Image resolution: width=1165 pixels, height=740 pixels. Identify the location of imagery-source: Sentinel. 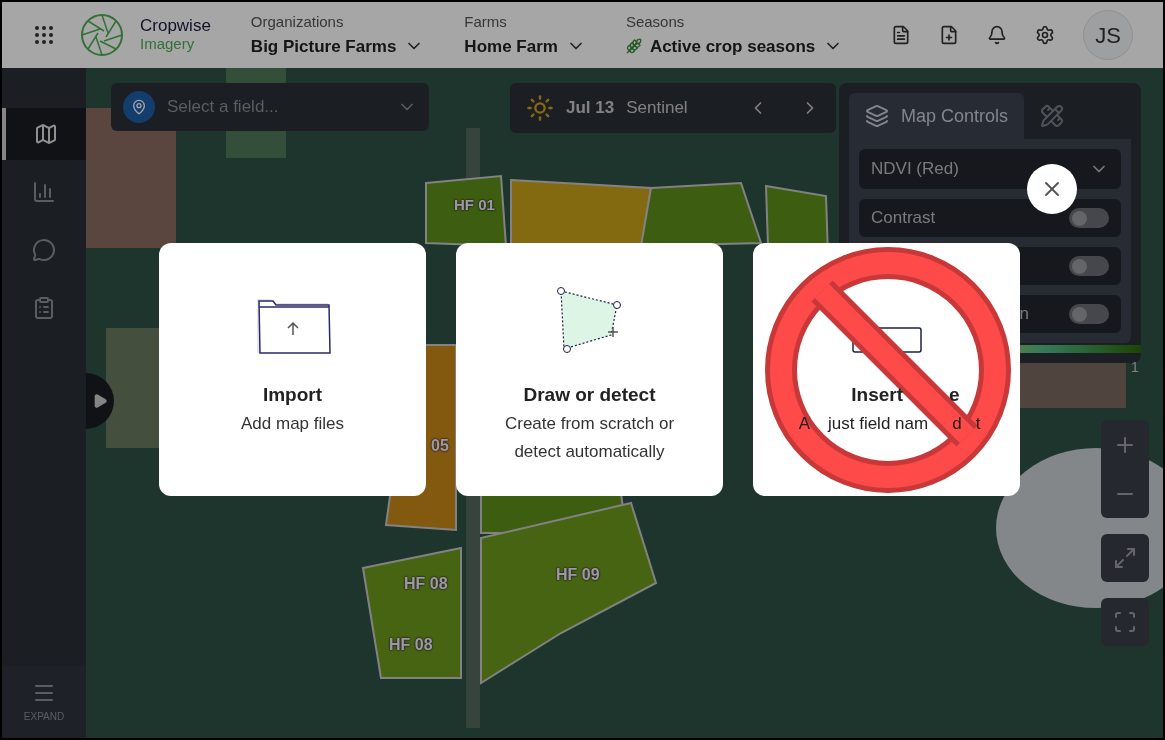
(657, 108).